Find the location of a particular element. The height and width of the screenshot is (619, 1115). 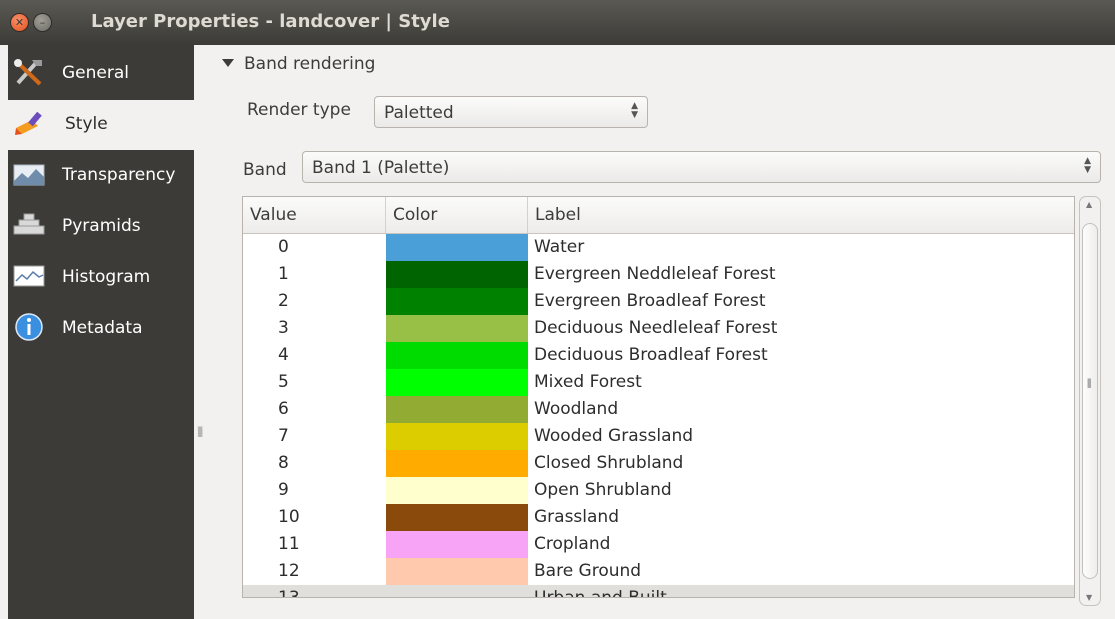

label-cell: Mixed Forest is located at coordinates (588, 382).